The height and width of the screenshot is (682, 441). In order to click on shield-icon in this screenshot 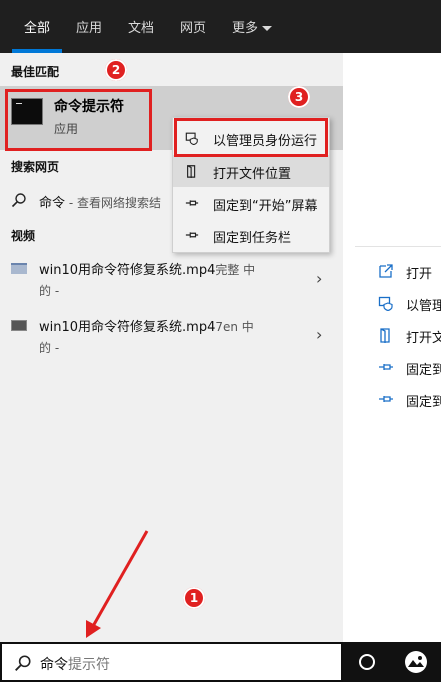, I will do `click(385, 303)`.